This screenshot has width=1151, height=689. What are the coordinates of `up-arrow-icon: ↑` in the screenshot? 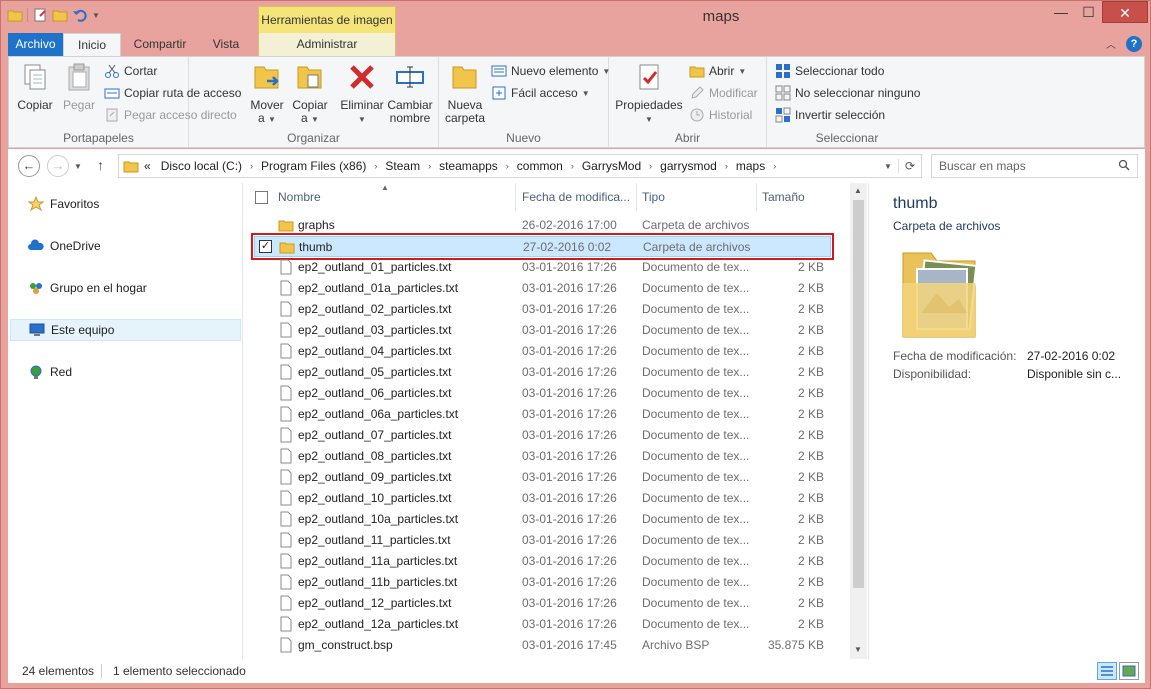 It's located at (100, 165).